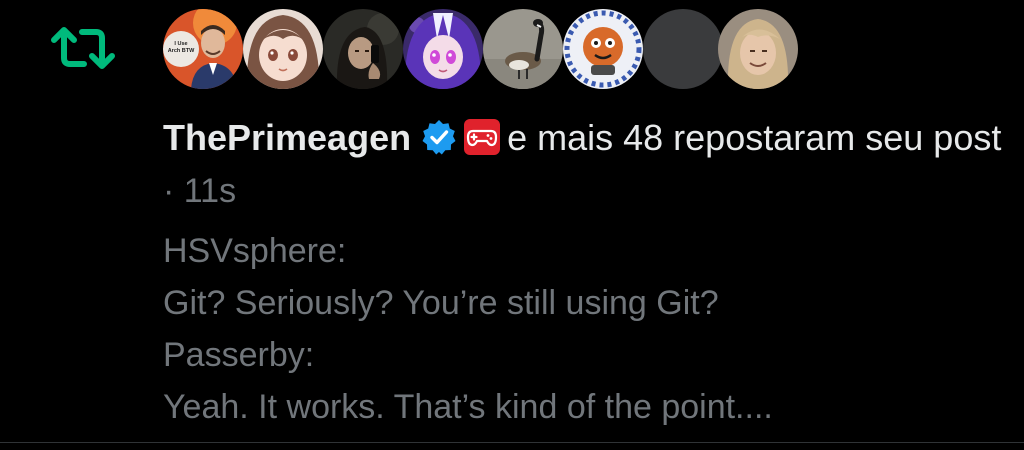  What do you see at coordinates (439, 136) in the screenshot?
I see `verified-badge-icon` at bounding box center [439, 136].